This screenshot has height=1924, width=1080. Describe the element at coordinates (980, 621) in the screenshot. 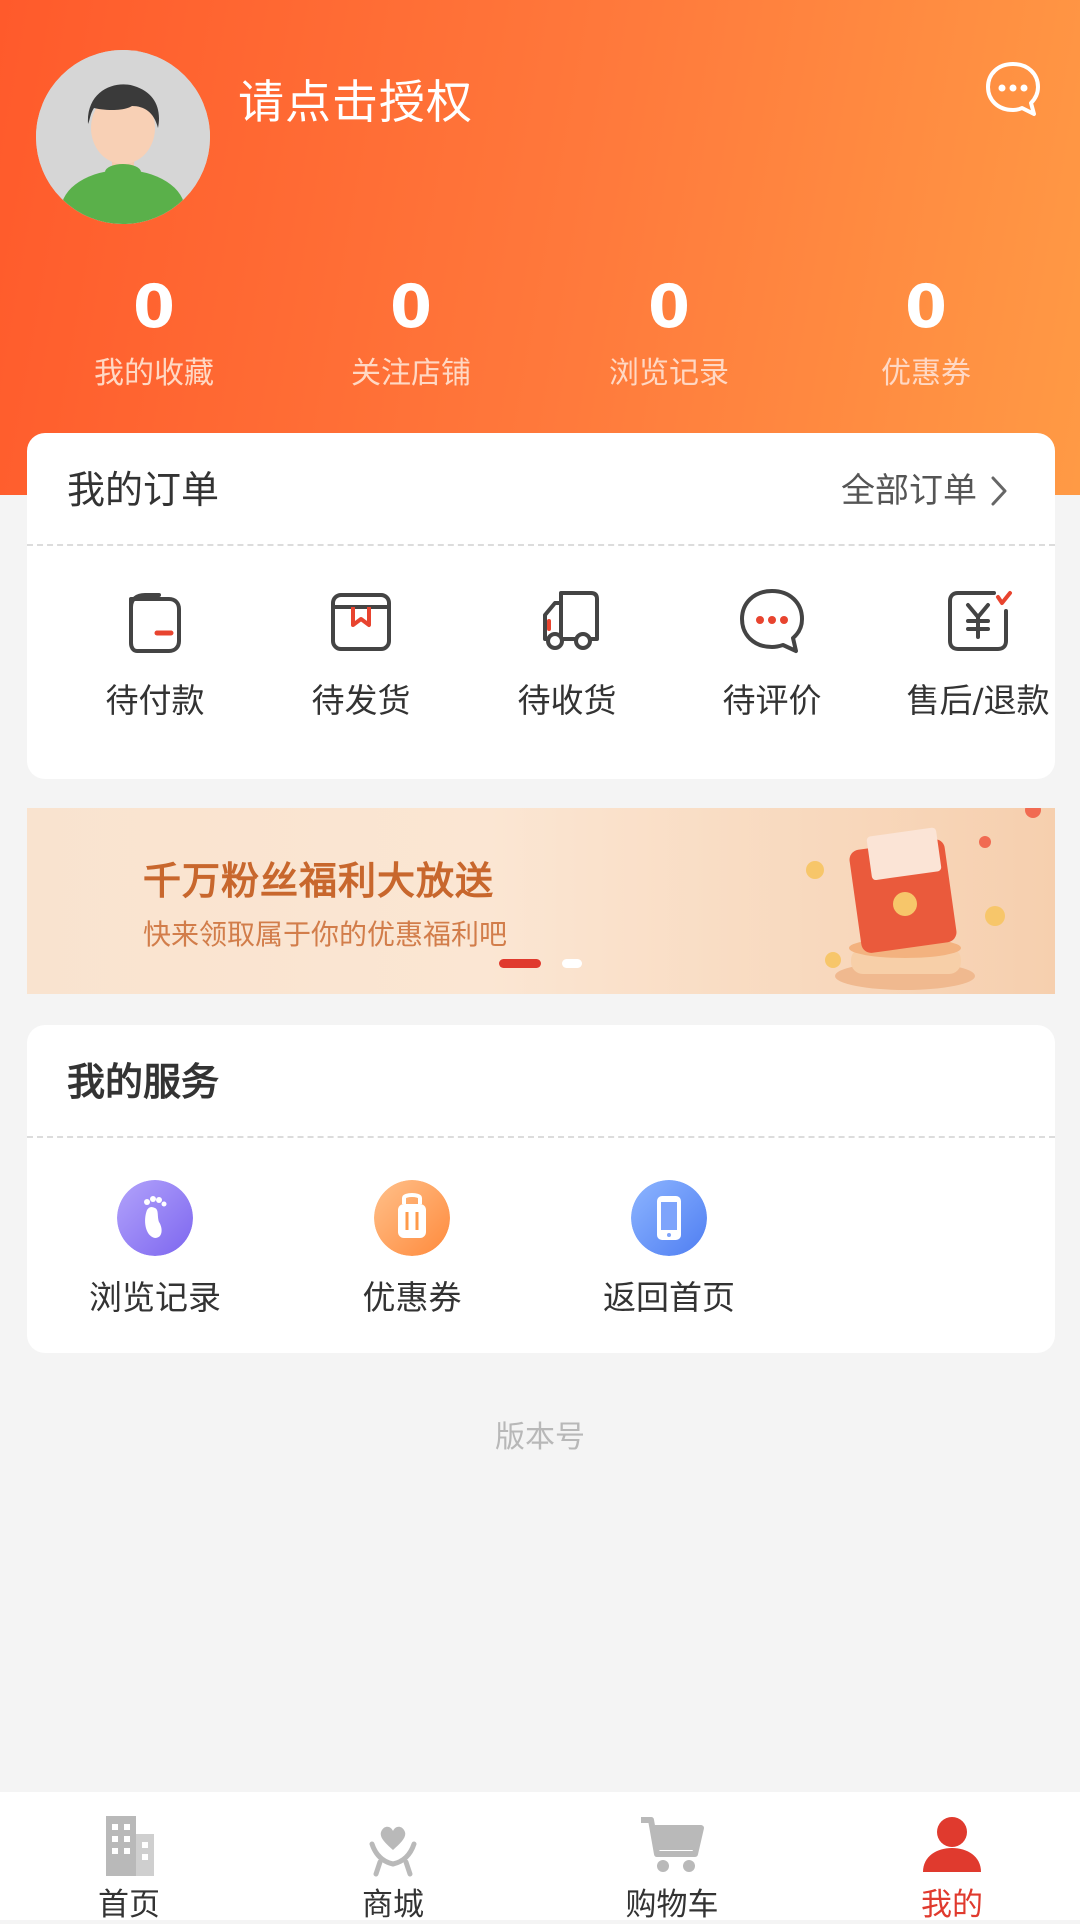

I see `refund-icon` at that location.